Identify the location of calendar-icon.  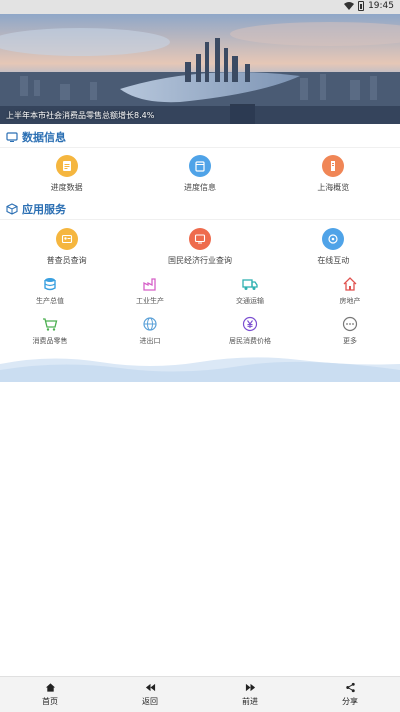
(199, 166).